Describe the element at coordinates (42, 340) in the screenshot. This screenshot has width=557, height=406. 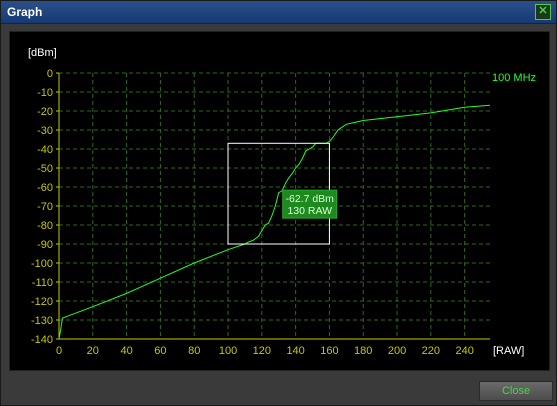
I see `y-tick-label: -140` at that location.